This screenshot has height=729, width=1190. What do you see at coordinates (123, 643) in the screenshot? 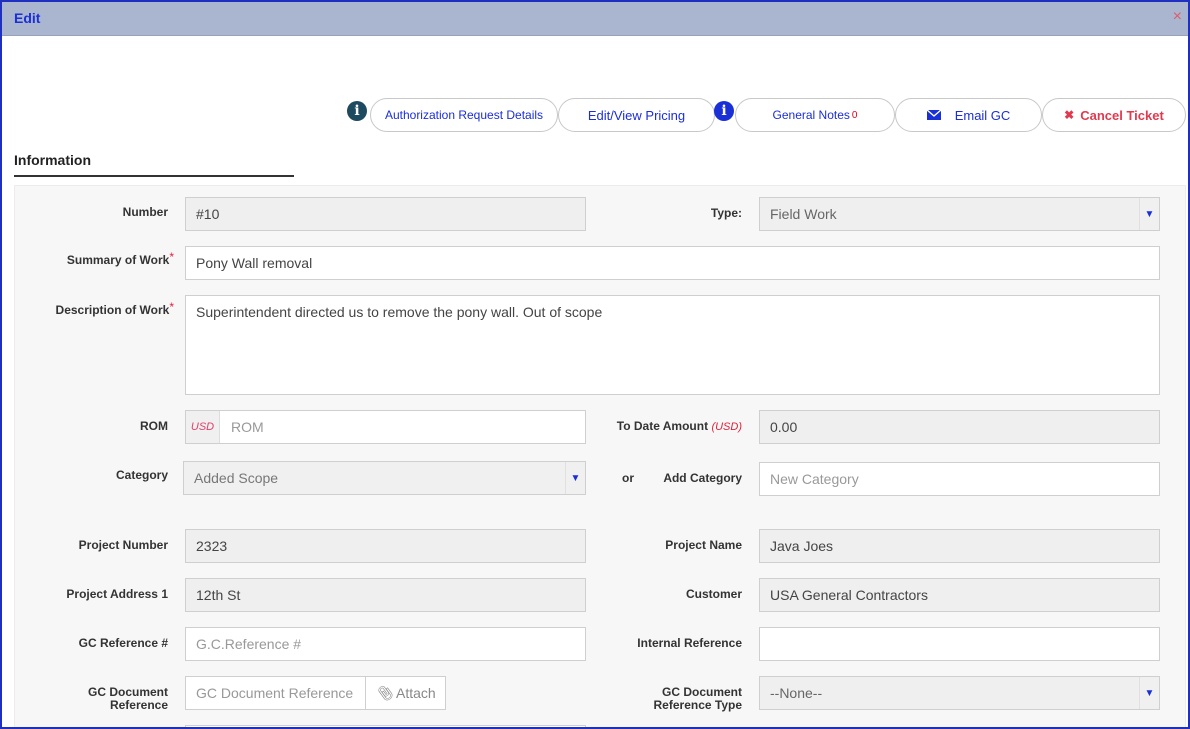
I see `gc-reference-label: GC Reference #` at bounding box center [123, 643].